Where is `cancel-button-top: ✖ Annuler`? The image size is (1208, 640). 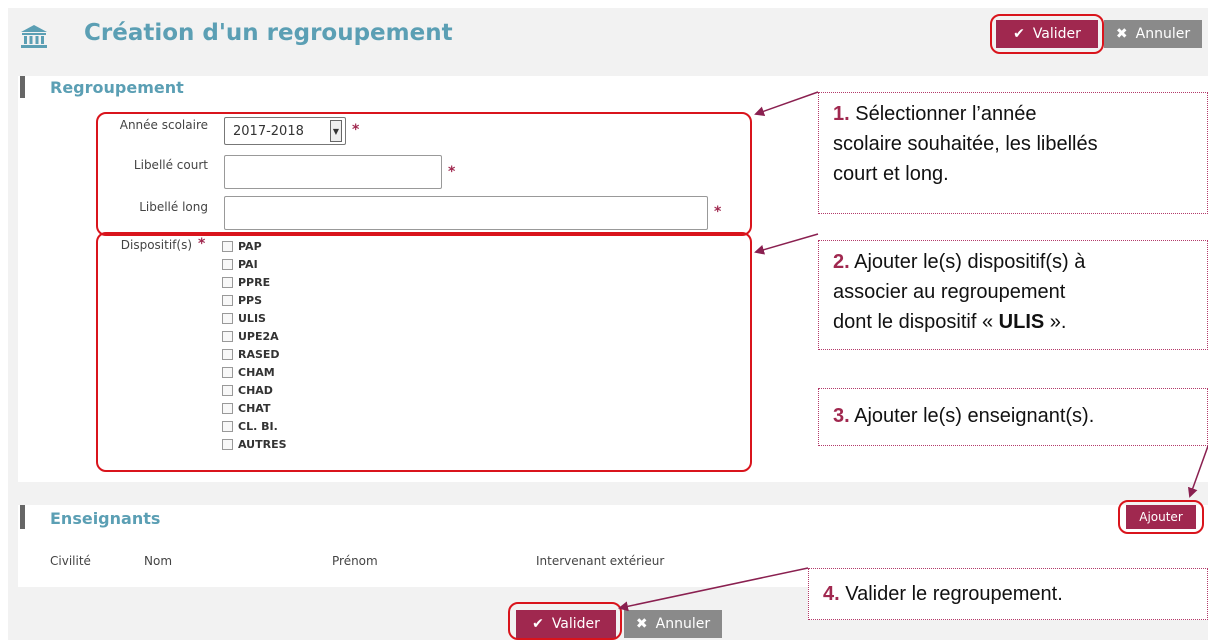
cancel-button-top: ✖ Annuler is located at coordinates (1153, 34).